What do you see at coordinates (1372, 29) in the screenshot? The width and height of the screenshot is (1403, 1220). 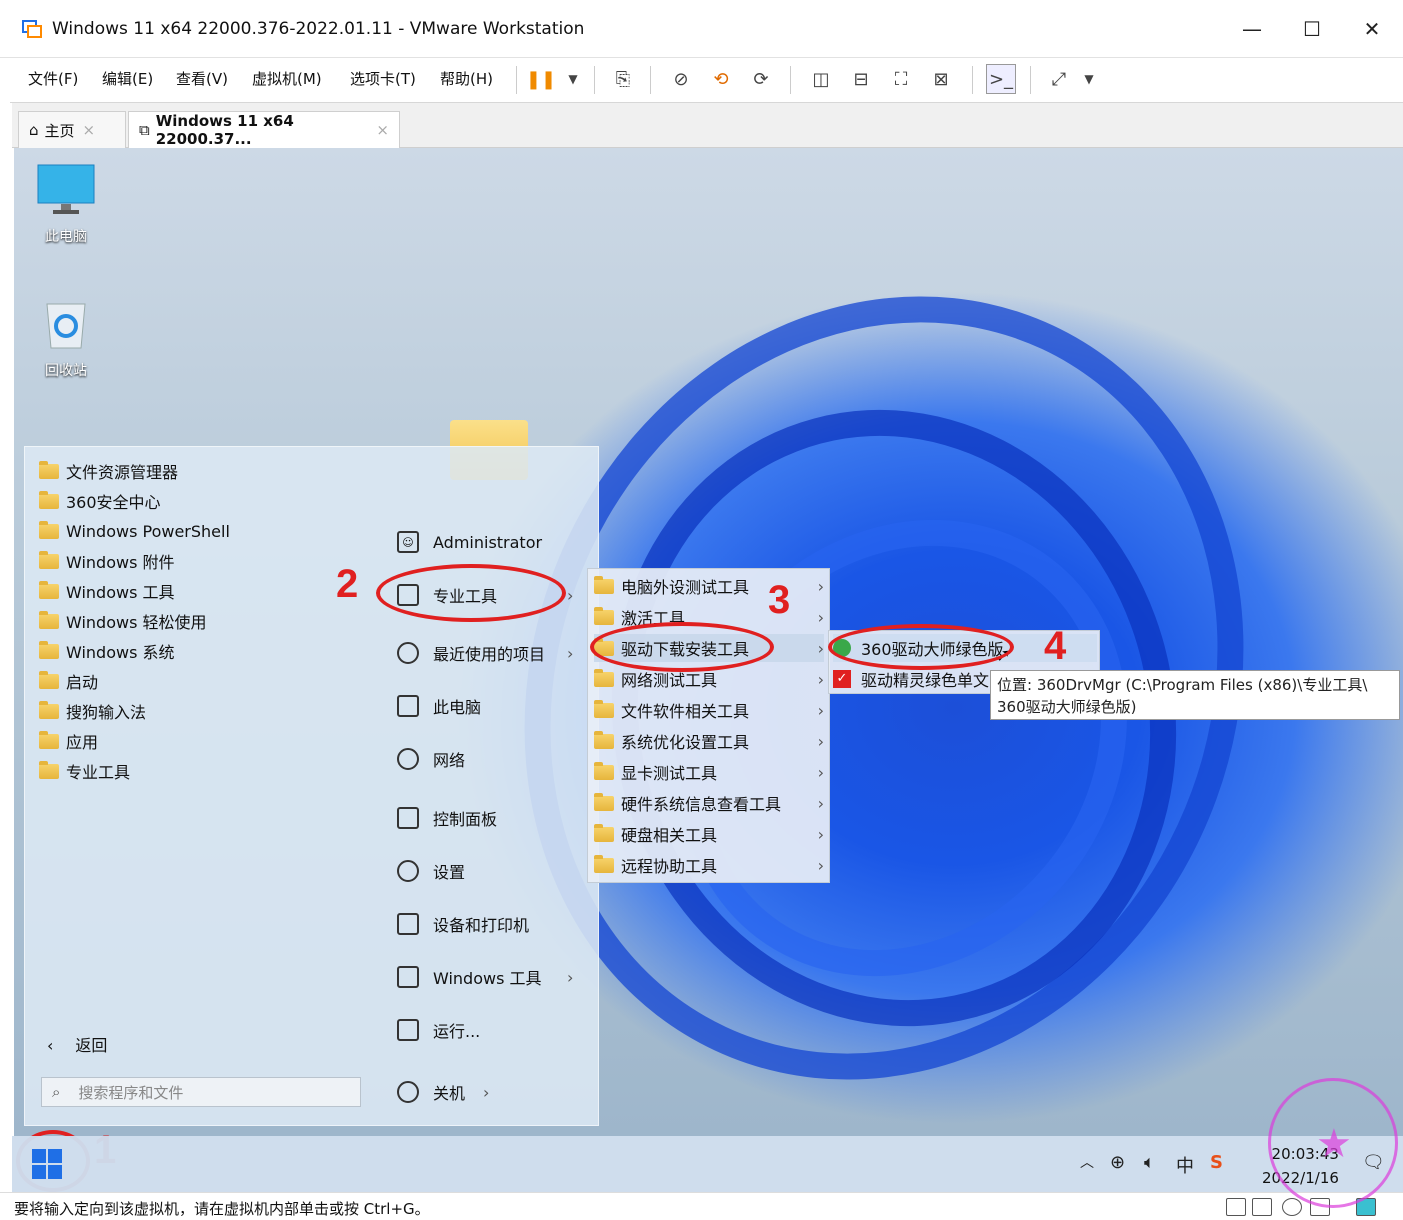 I see `close-button: ✕` at bounding box center [1372, 29].